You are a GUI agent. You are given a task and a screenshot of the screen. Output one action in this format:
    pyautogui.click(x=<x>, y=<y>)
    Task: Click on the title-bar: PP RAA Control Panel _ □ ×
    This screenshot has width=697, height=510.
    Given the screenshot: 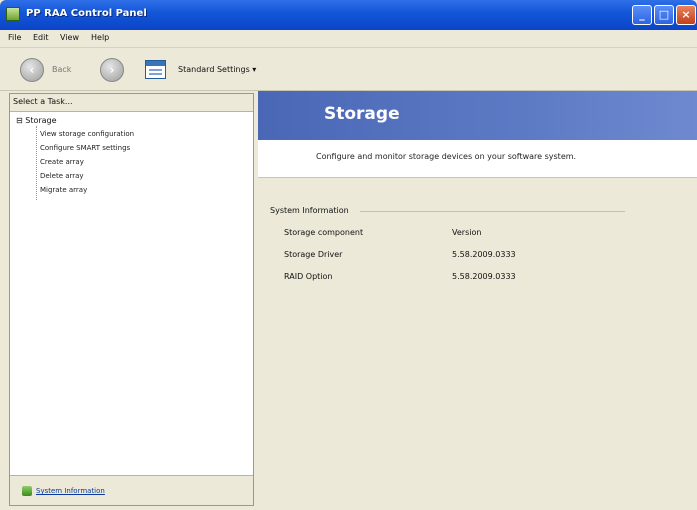 What is the action you would take?
    pyautogui.click(x=348, y=15)
    